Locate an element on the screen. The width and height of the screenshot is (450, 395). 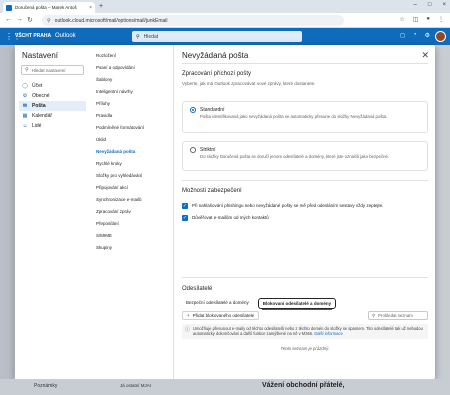
tab-blocked-senders: Blokovaní odesílatelé a domény is located at coordinates (297, 304).